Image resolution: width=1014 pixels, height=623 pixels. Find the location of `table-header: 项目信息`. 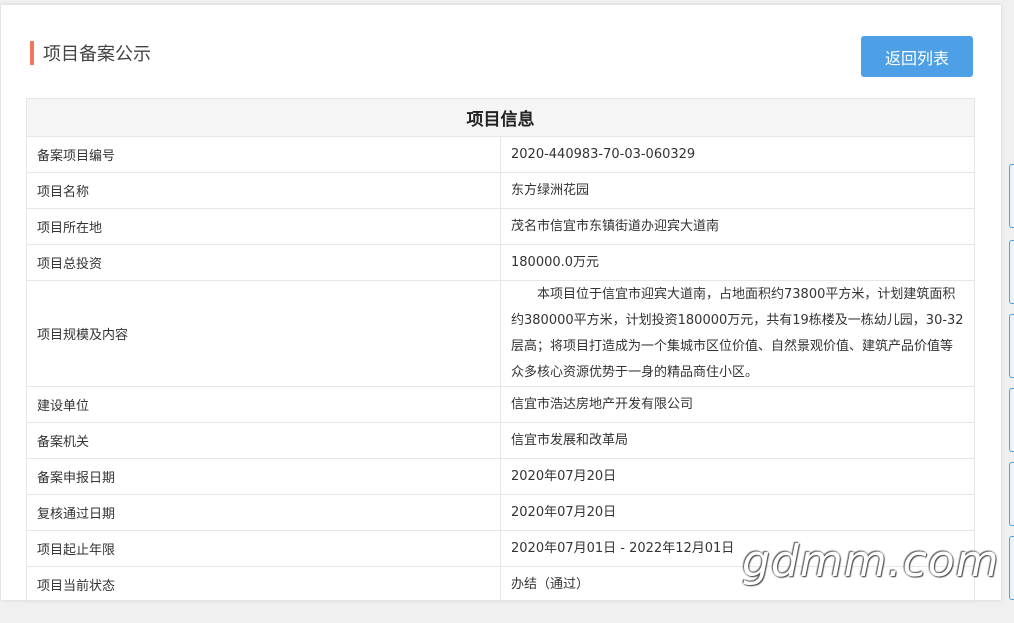

table-header: 项目信息 is located at coordinates (500, 117).